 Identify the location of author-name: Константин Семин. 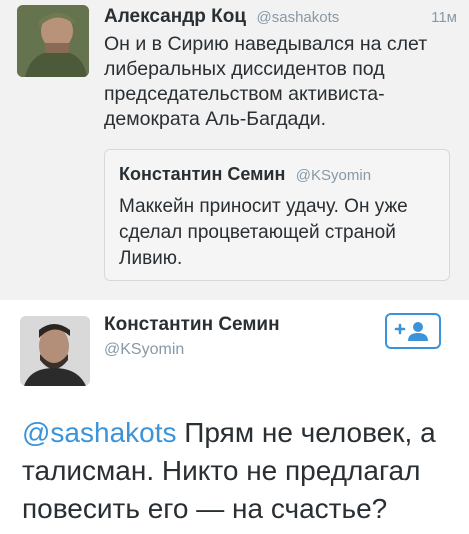
(192, 325).